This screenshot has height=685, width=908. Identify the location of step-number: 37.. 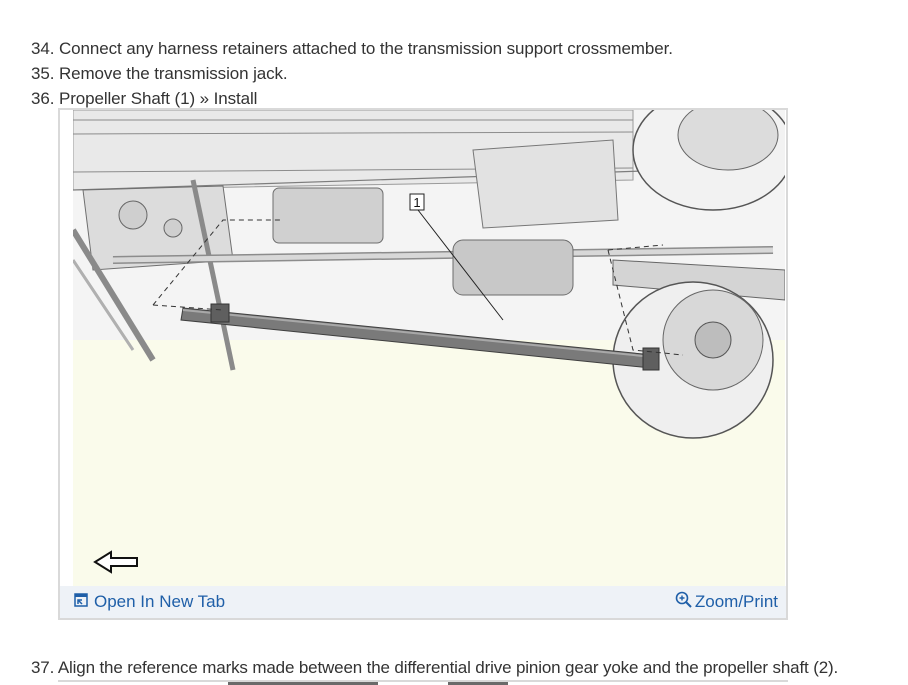
(43, 667).